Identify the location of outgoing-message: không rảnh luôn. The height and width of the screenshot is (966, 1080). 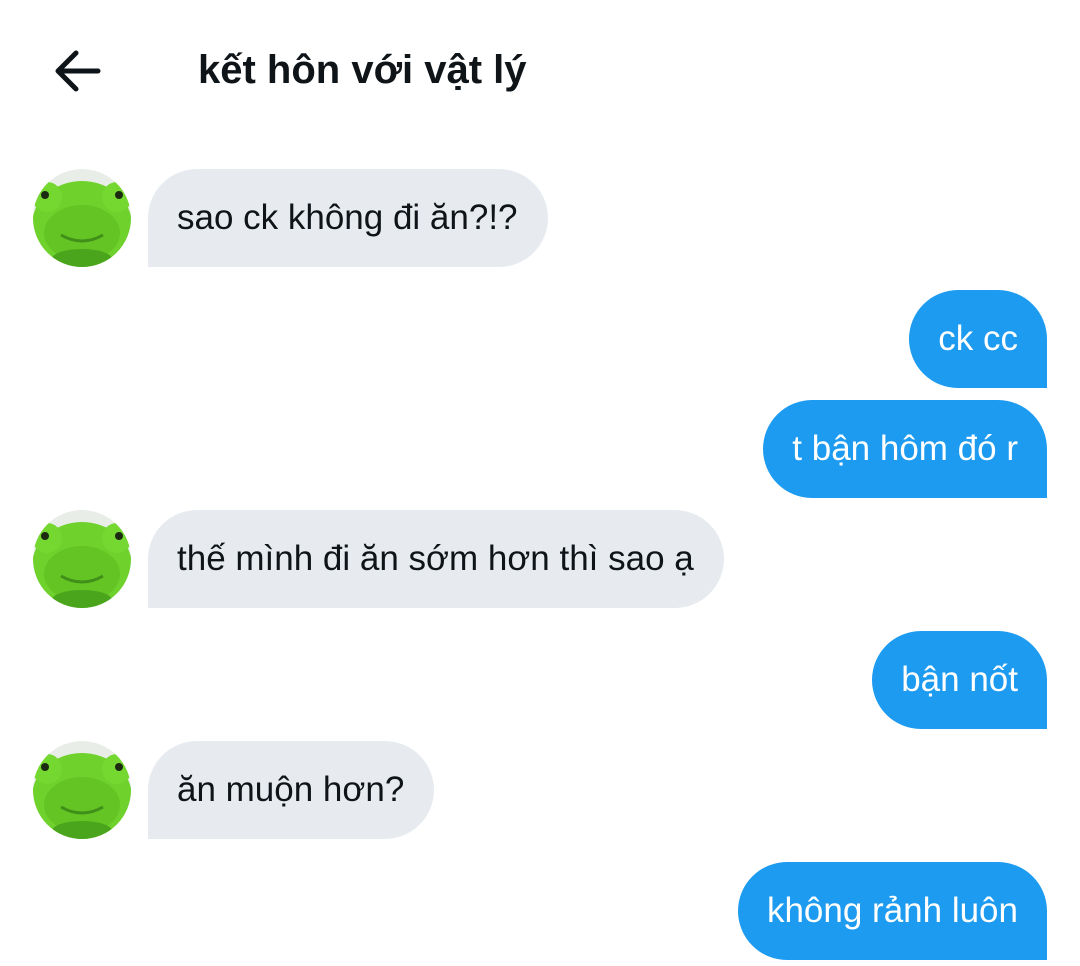
(892, 911).